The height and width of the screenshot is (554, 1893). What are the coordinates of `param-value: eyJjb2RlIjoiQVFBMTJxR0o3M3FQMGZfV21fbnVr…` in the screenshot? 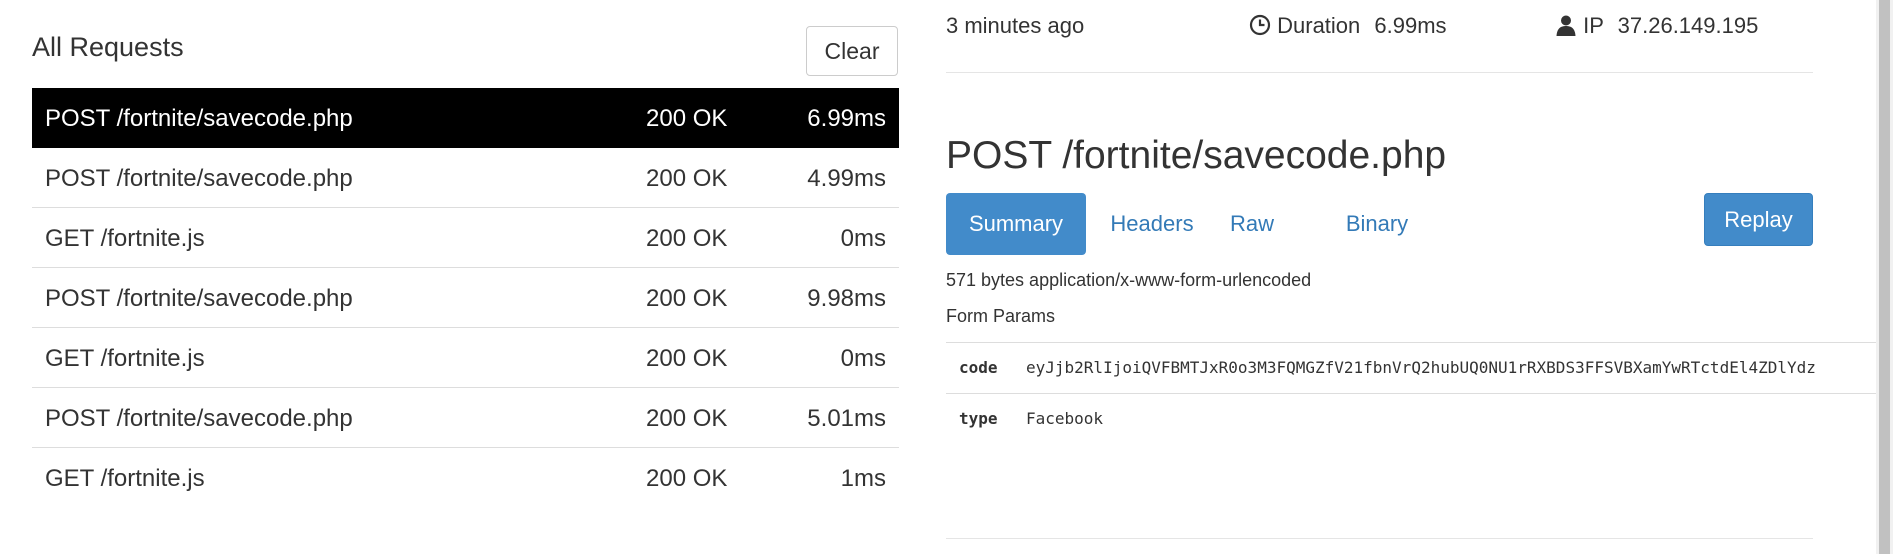 It's located at (1421, 367).